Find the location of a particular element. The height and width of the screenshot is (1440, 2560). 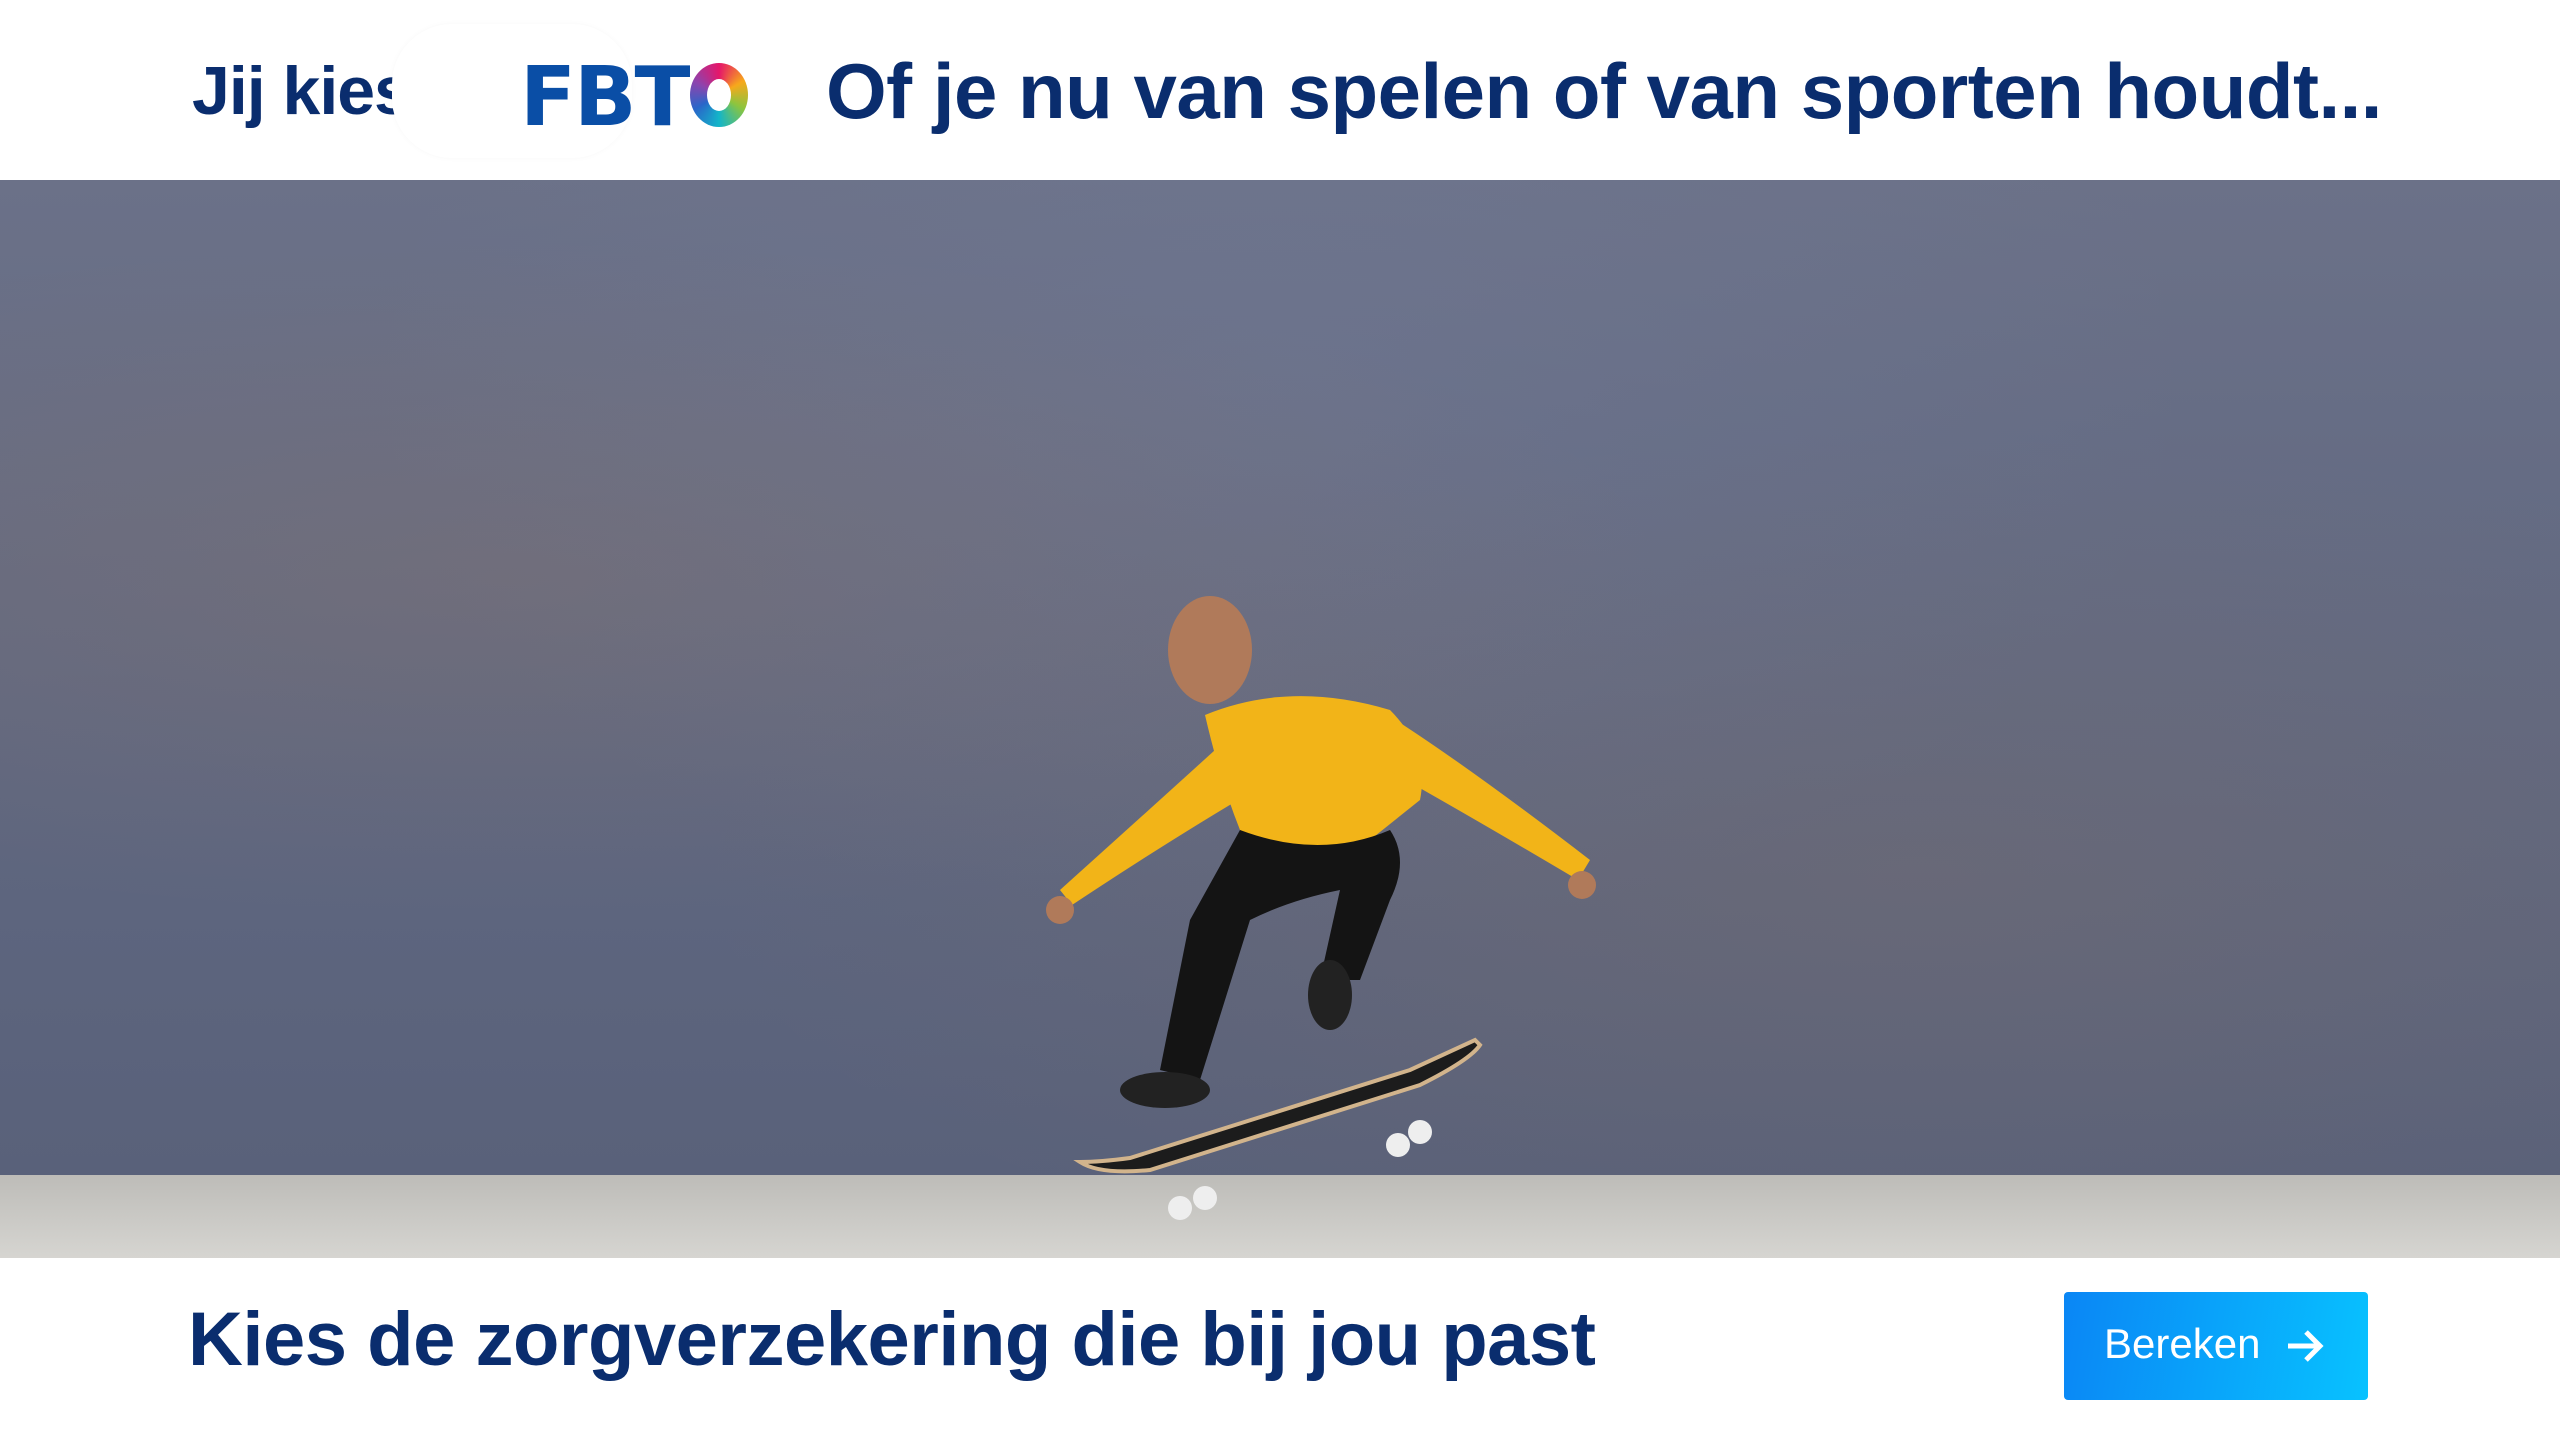

bereken-button: Bereken is located at coordinates (2216, 1346).